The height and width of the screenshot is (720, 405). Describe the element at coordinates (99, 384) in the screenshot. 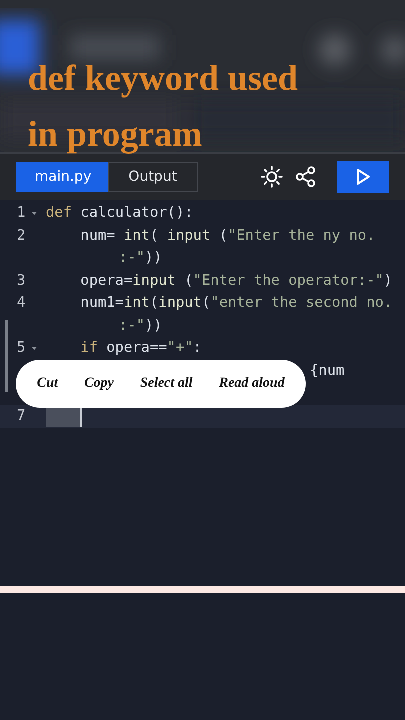

I see `menu-item: Copy` at that location.